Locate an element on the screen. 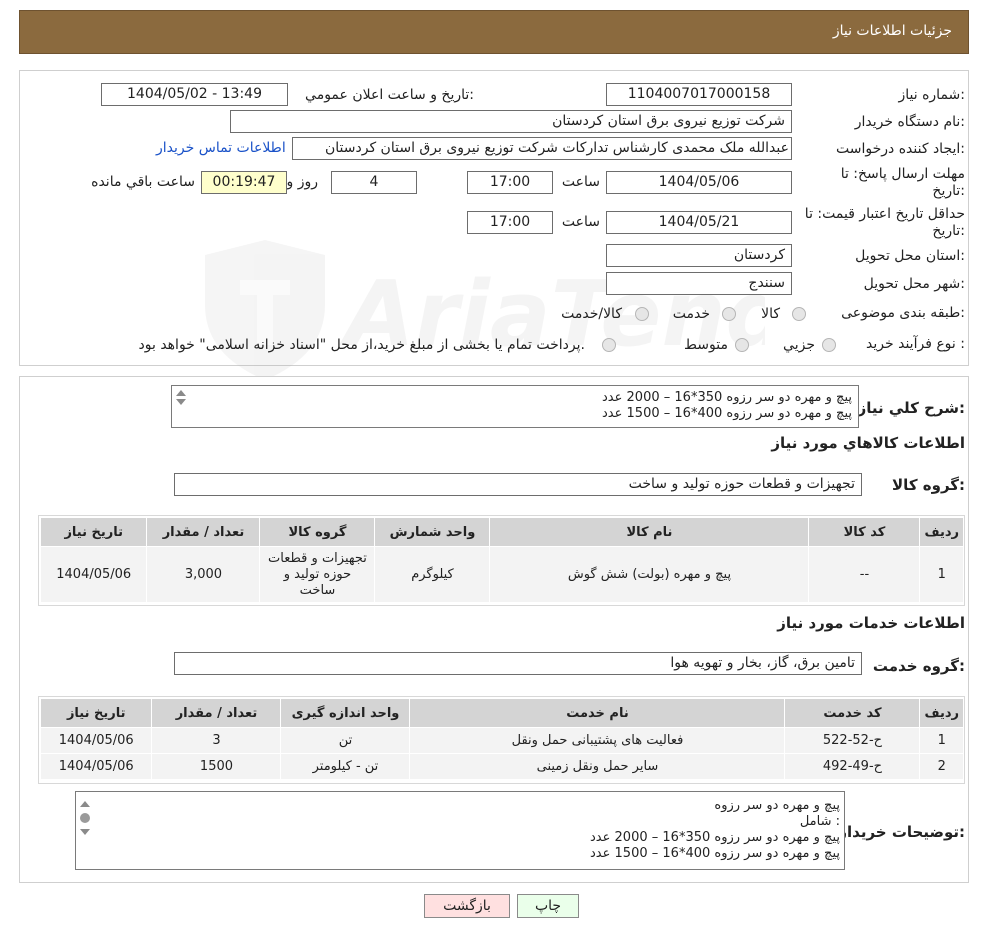 This screenshot has width=985, height=939. validity-date-field: 1404/05/21 is located at coordinates (699, 222).